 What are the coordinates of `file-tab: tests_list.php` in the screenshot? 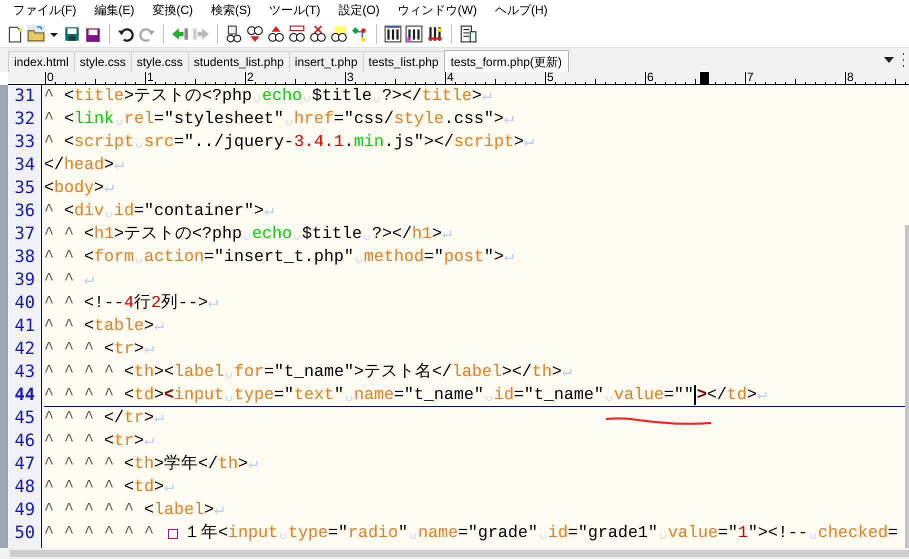 It's located at (403, 61).